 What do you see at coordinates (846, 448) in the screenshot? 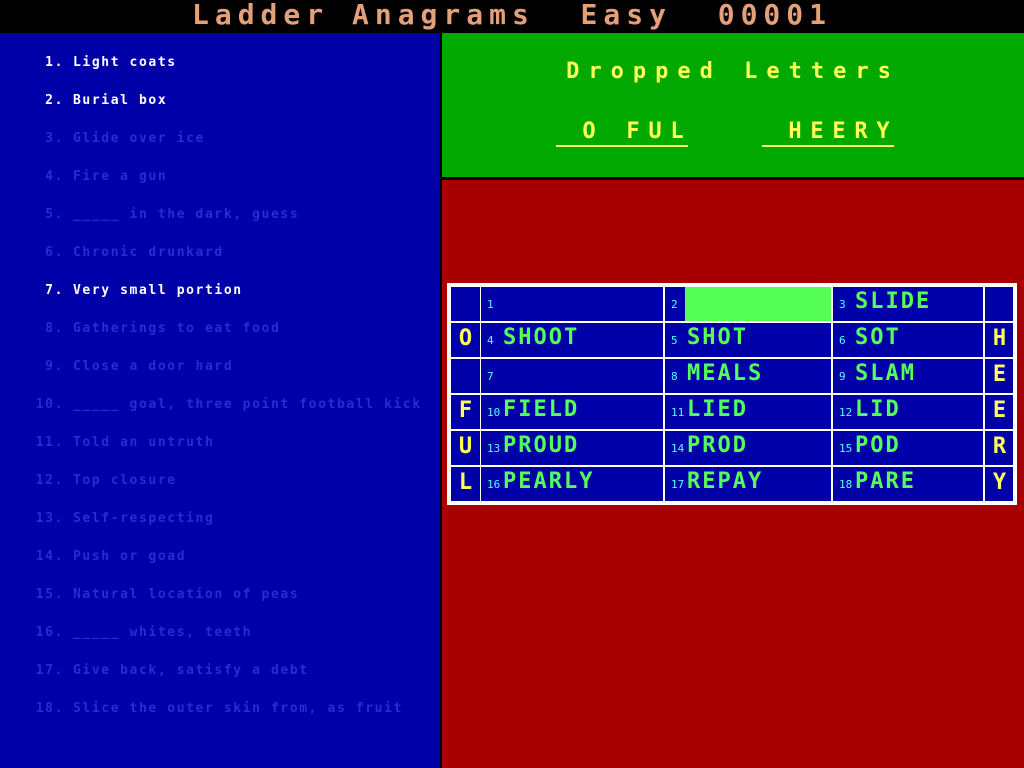
I see `answer-number: 15` at bounding box center [846, 448].